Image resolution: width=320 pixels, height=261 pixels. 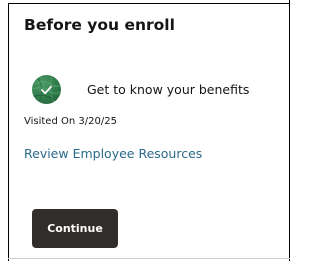 I want to click on card-right-border, so click(x=289, y=130).